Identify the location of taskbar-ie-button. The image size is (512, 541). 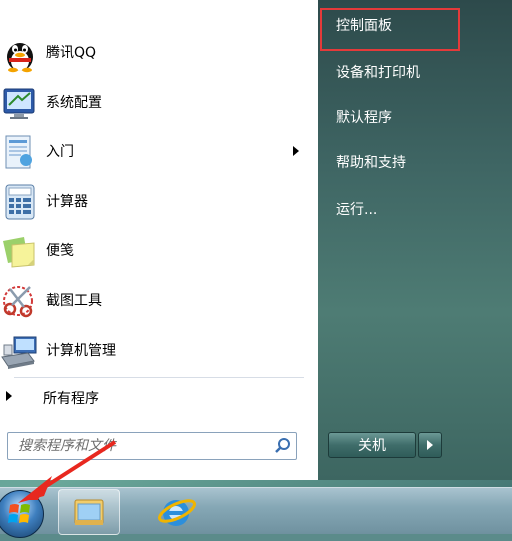
(178, 511).